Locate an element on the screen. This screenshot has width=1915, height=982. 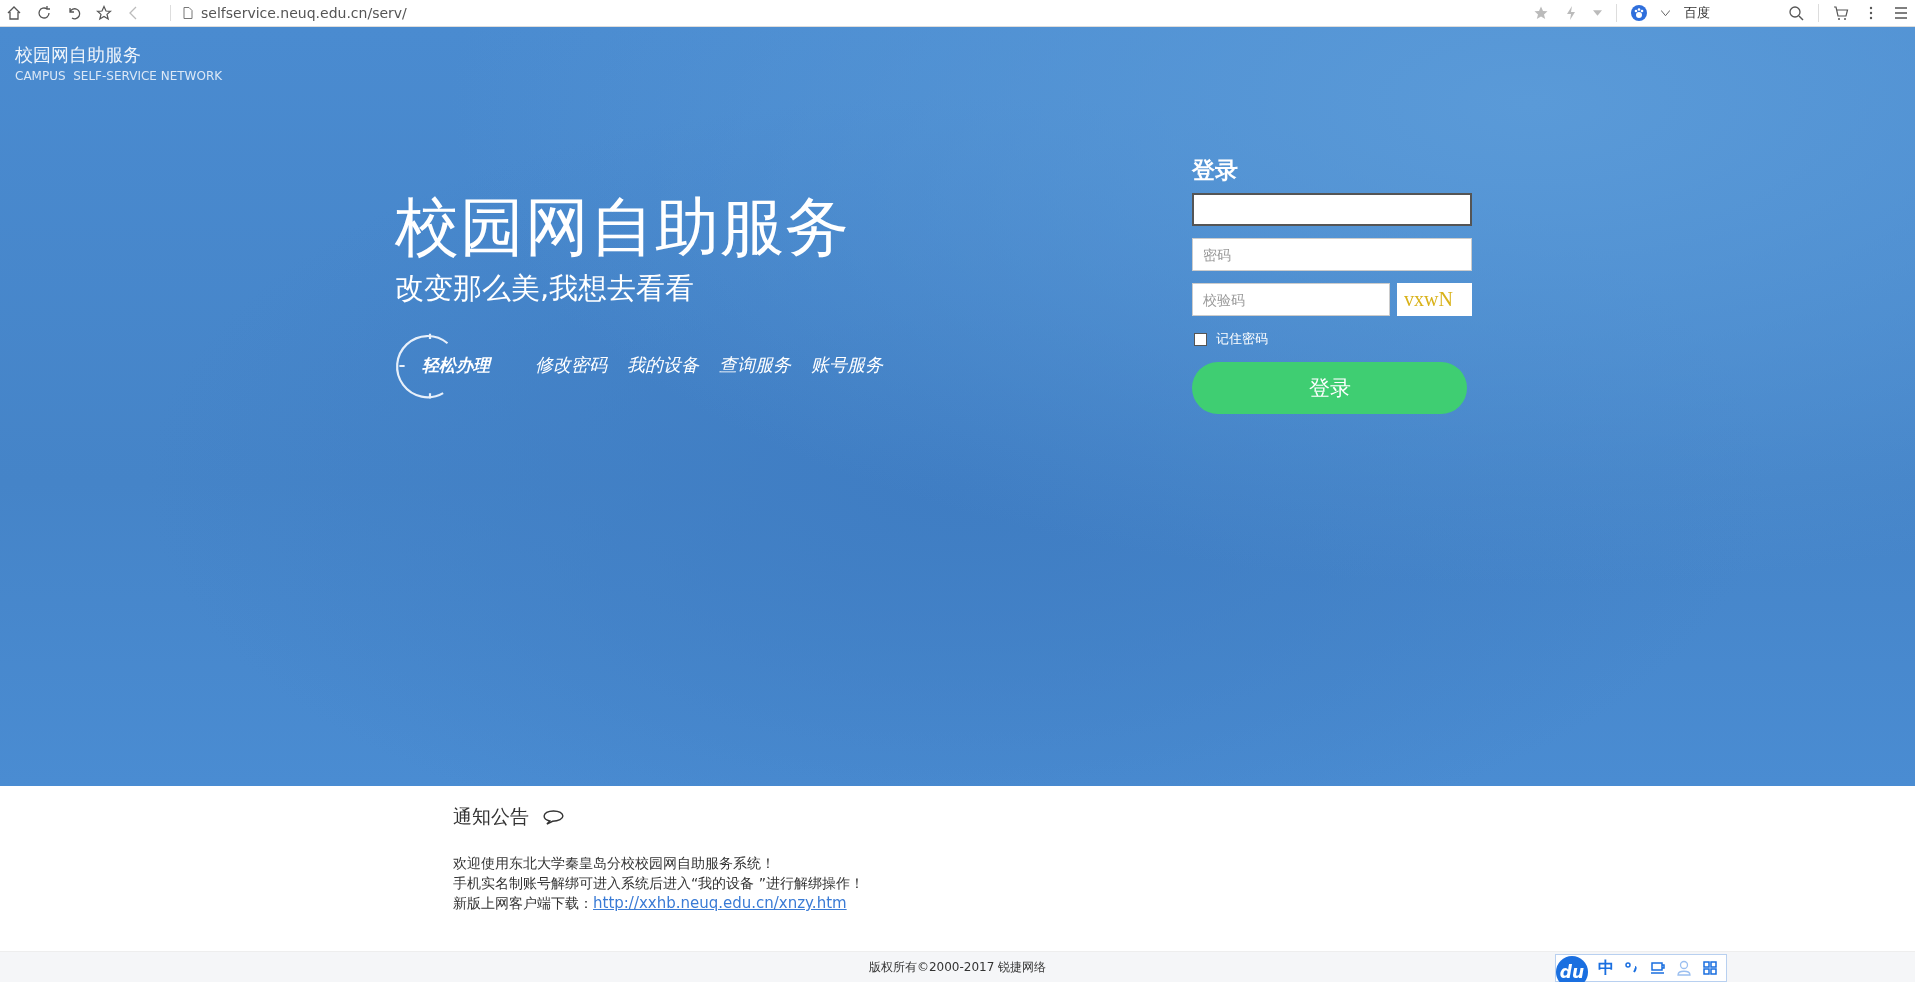
captcha-image: vxwN is located at coordinates (1434, 299).